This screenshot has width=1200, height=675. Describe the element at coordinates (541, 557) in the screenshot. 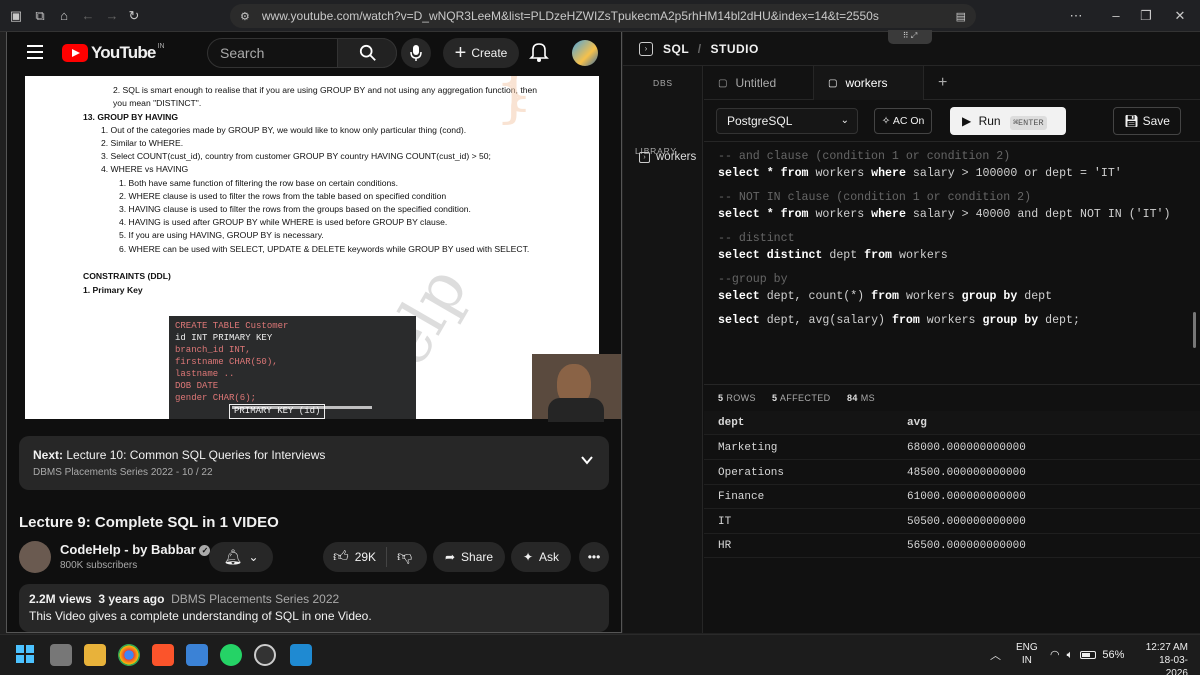

I see `ask-button: ✦ Ask` at that location.